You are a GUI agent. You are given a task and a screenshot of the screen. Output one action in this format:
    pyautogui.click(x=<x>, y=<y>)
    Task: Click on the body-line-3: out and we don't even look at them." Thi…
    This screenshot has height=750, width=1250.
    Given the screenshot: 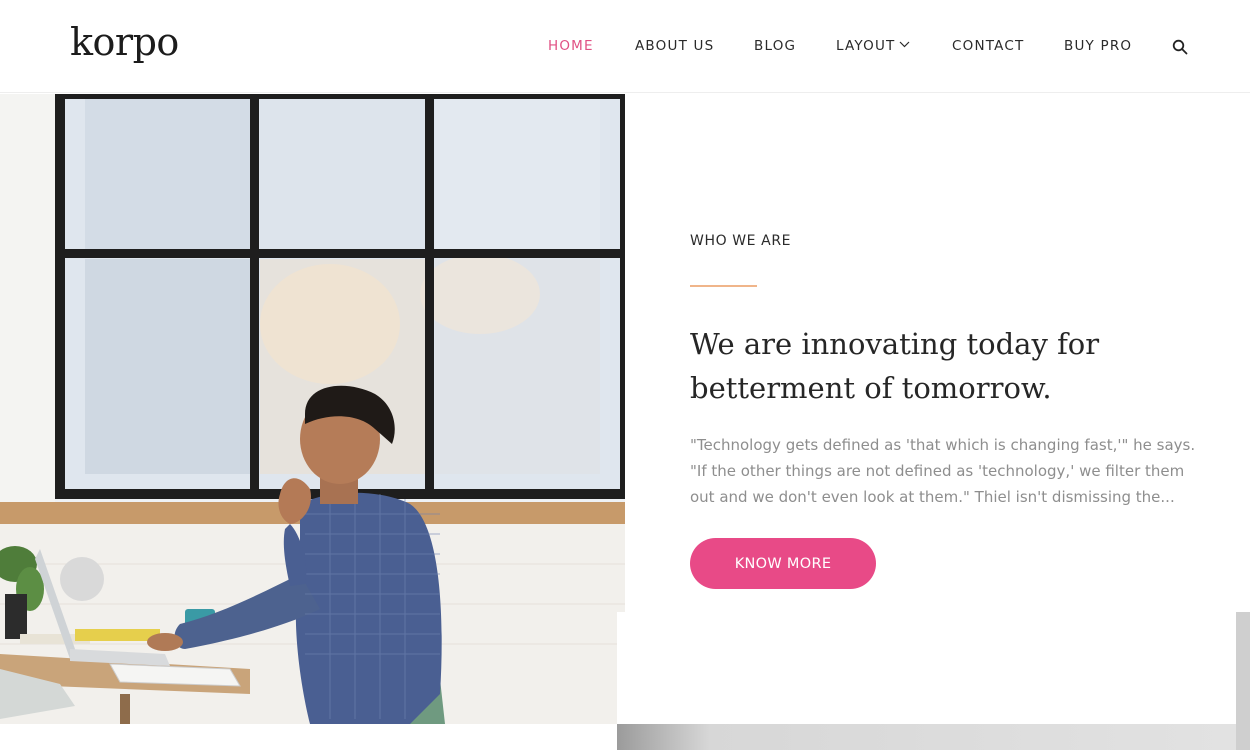 What is the action you would take?
    pyautogui.click(x=932, y=497)
    